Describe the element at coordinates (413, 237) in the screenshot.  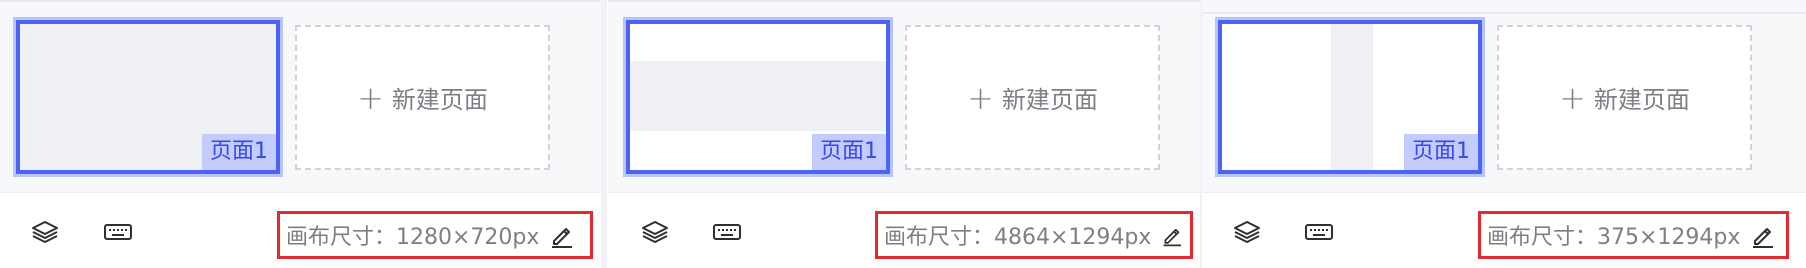
I see `canvas-size-label: 画布尺寸：1280×720px` at that location.